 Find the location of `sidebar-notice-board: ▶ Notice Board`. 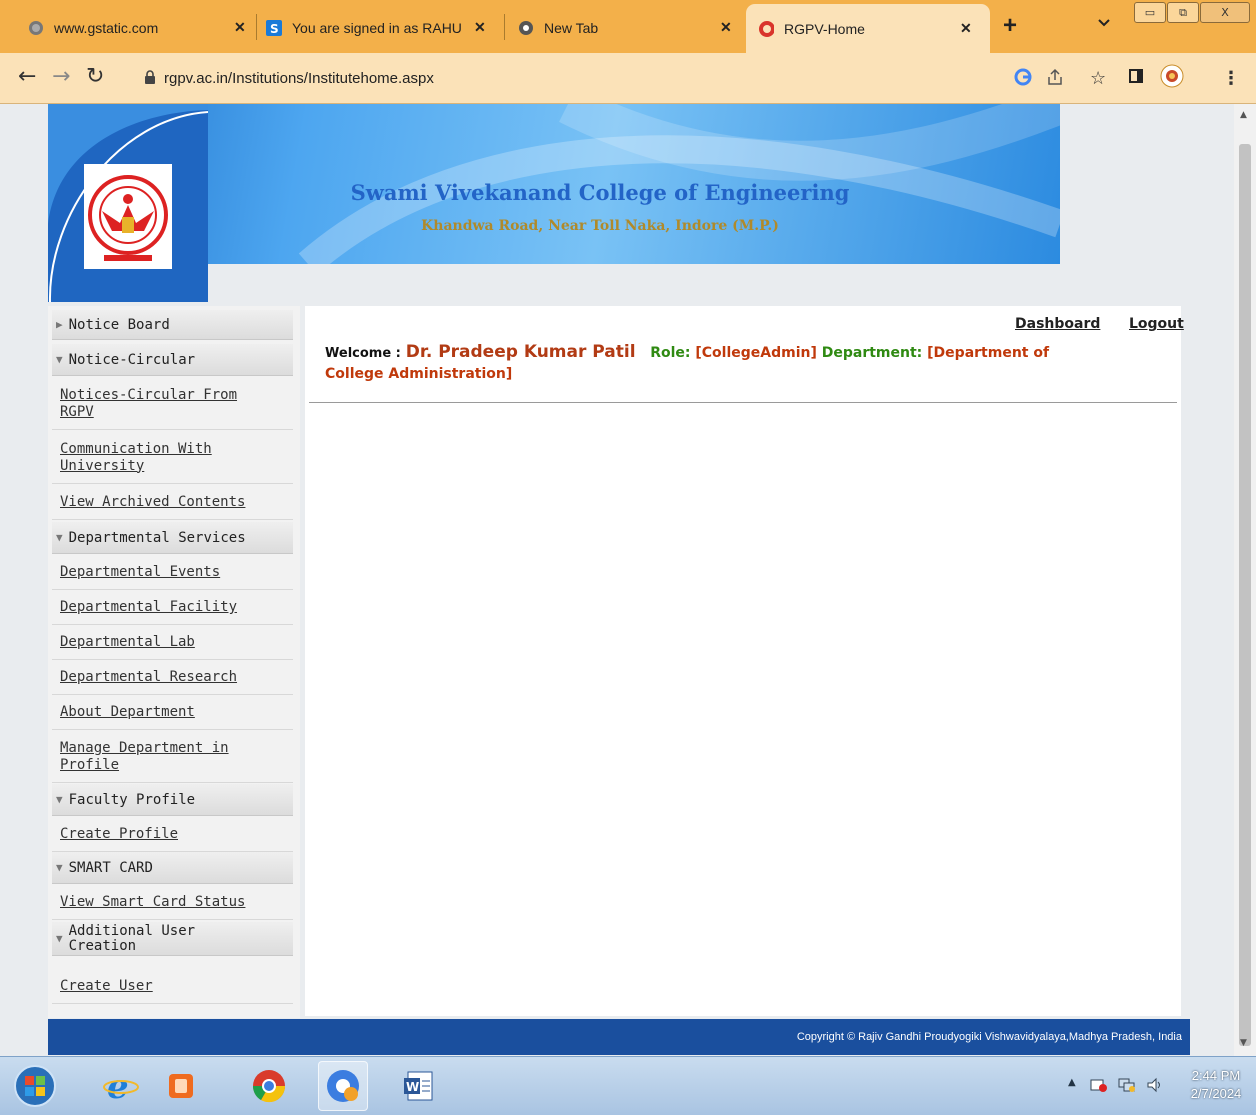

sidebar-notice-board: ▶ Notice Board is located at coordinates (172, 325).